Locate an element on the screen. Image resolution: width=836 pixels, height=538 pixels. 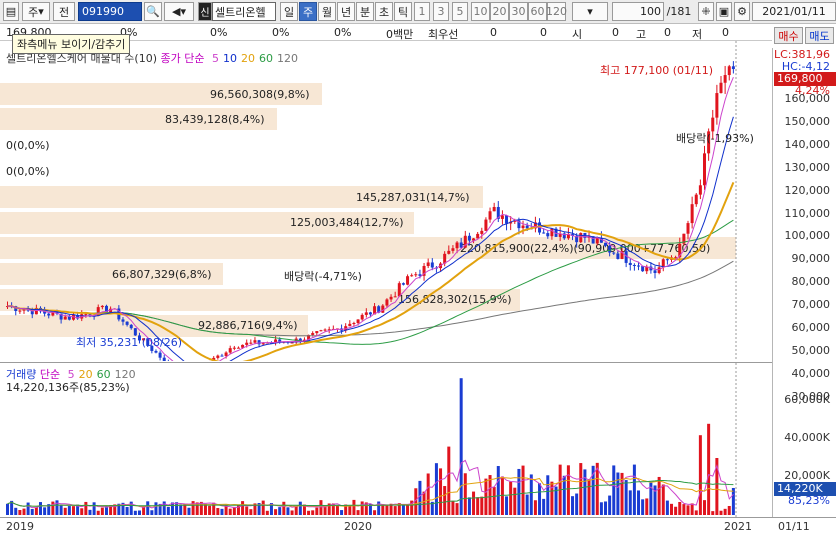
priority-v2: 0 is located at coordinates (543, 32).